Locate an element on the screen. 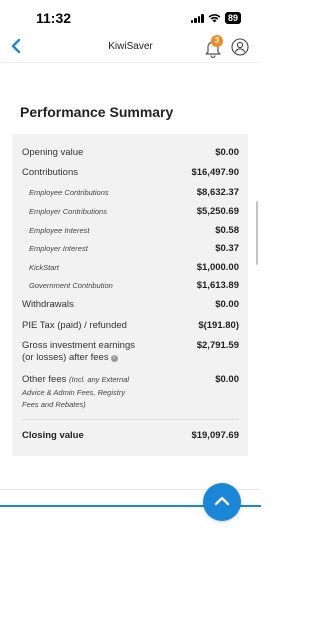 The image size is (320, 619). scroll-to-top-button is located at coordinates (222, 502).